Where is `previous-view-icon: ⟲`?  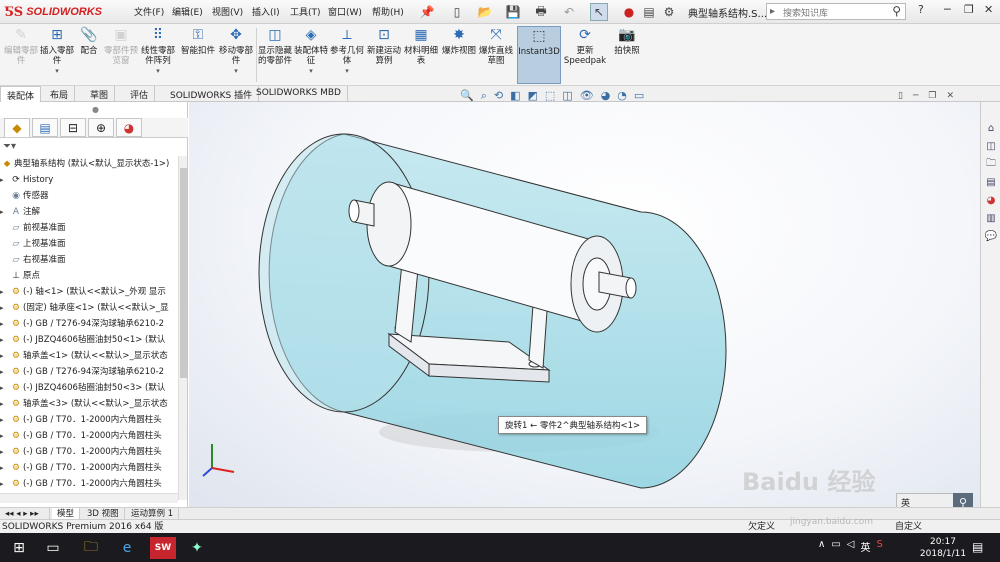
previous-view-icon: ⟲ is located at coordinates (498, 96).